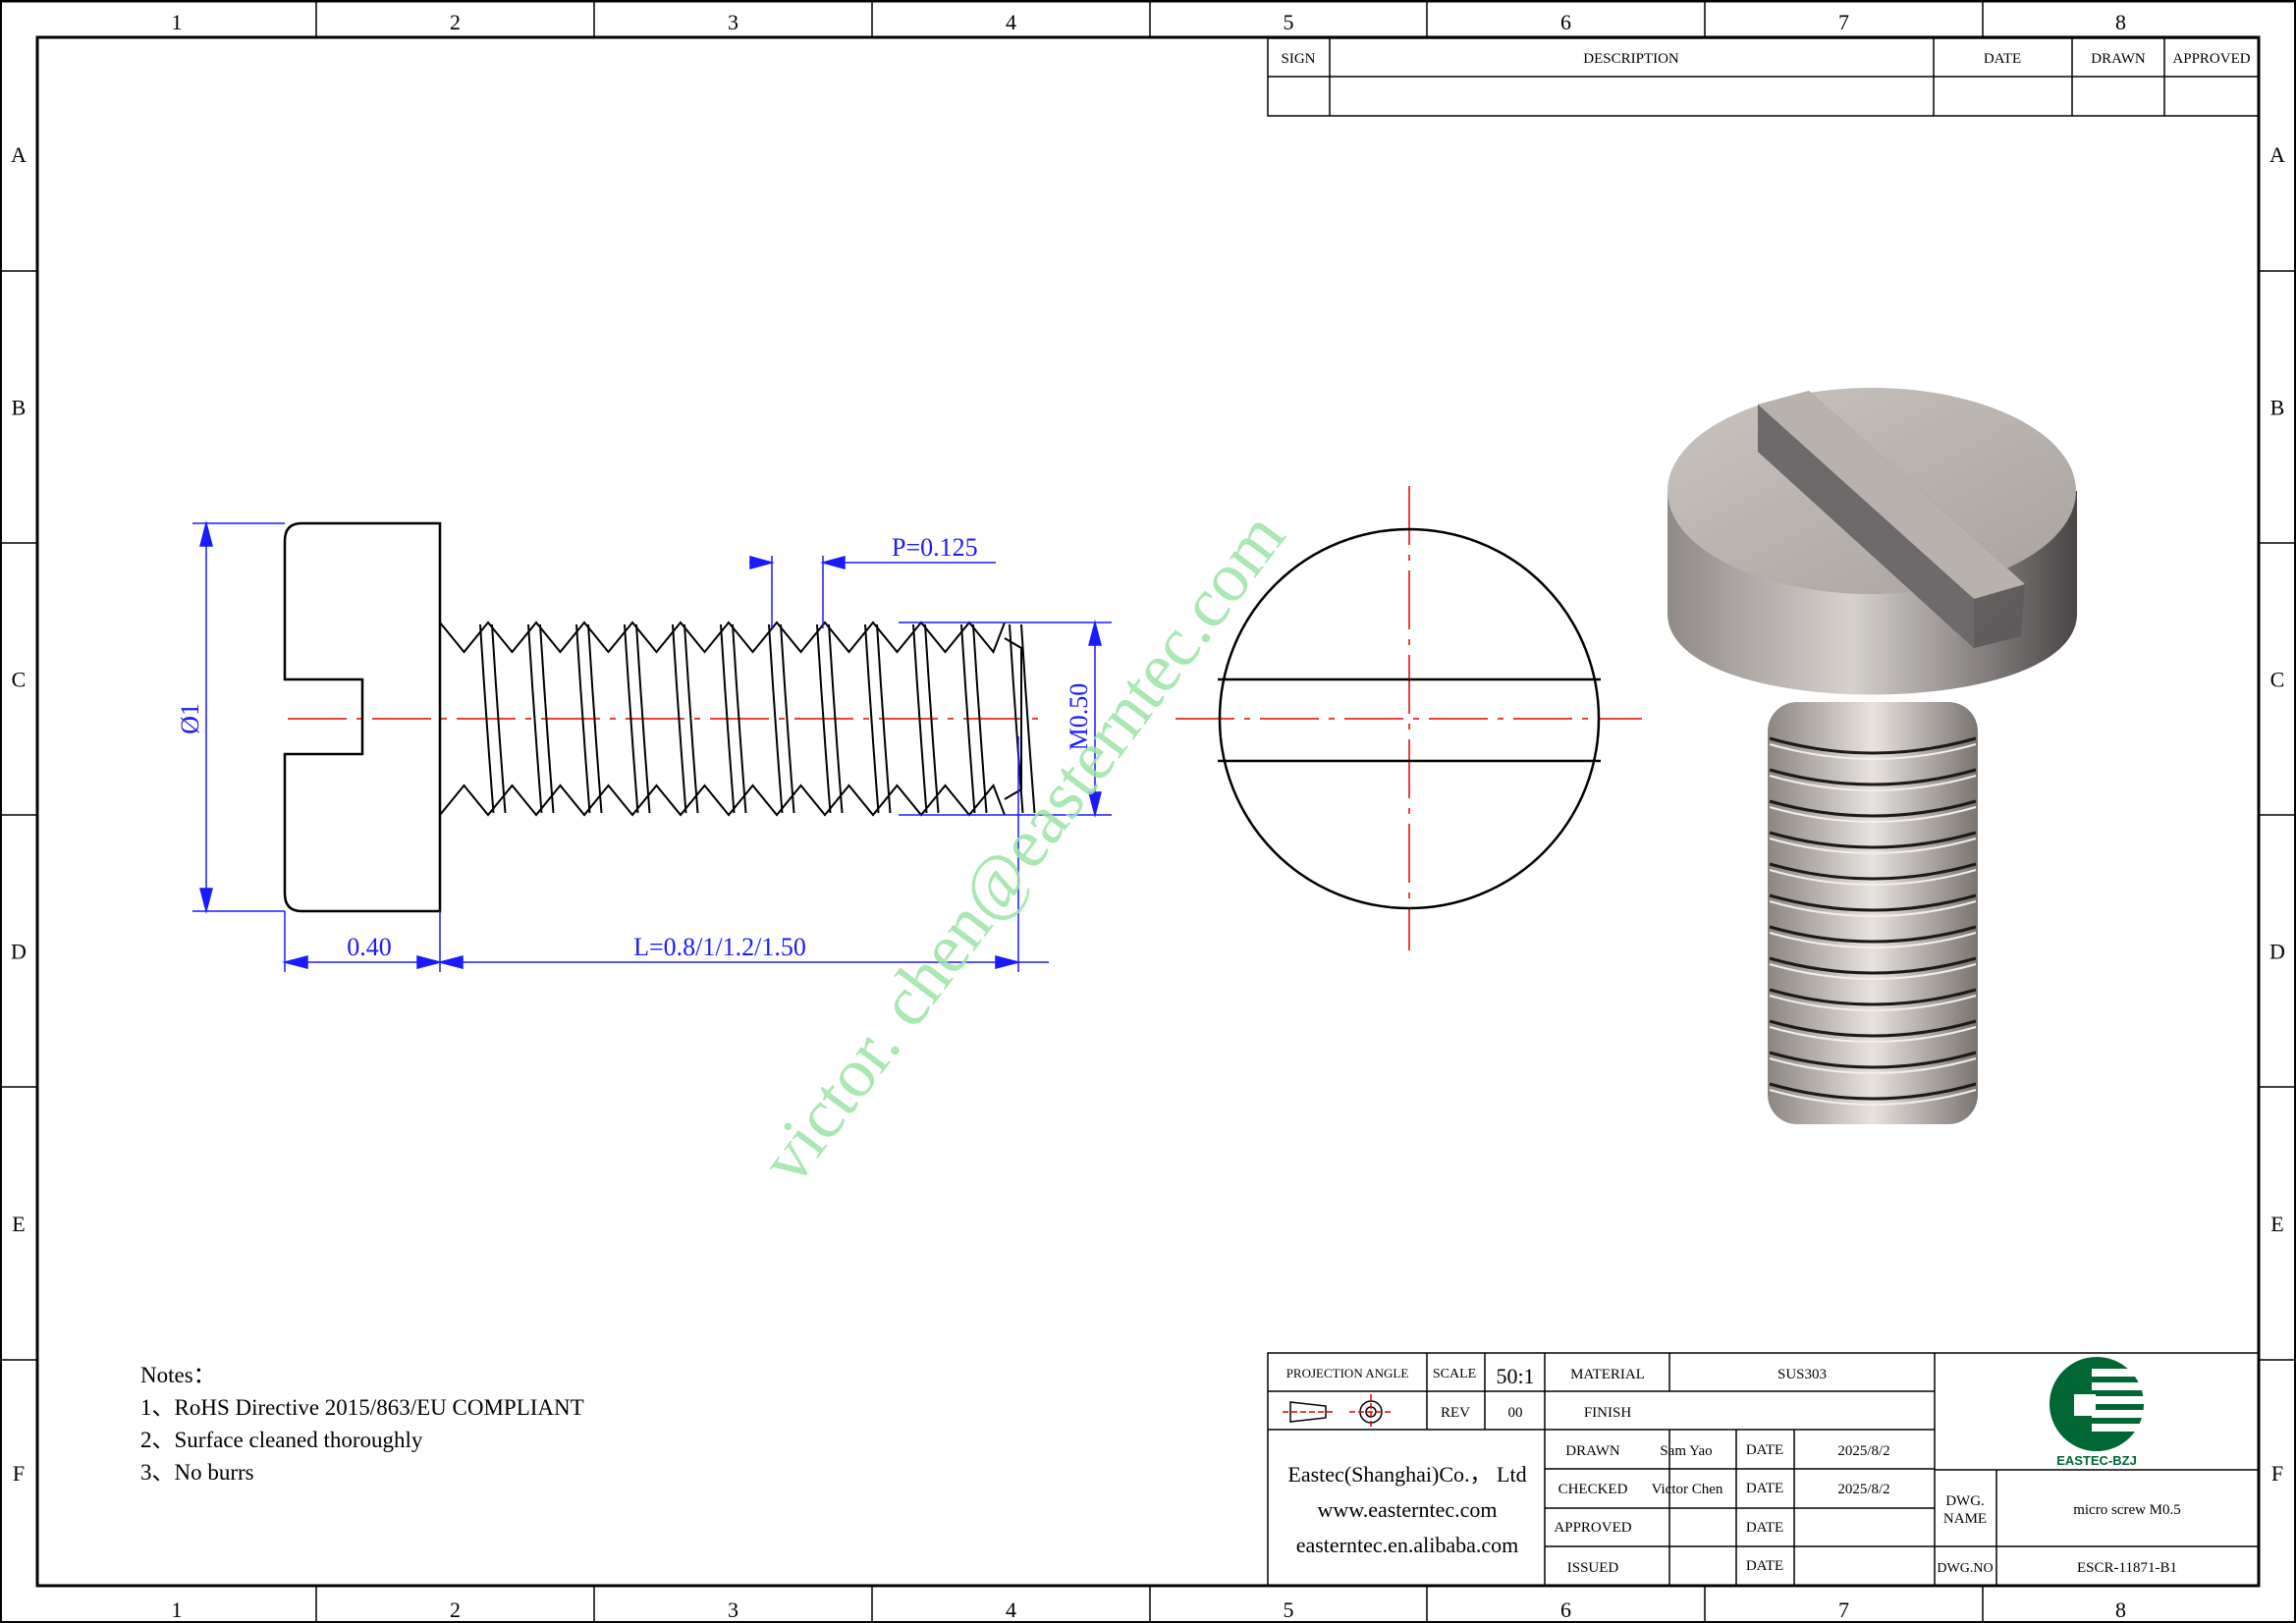  Describe the element at coordinates (1608, 1413) in the screenshot. I see `finish-label: FINISH` at that location.